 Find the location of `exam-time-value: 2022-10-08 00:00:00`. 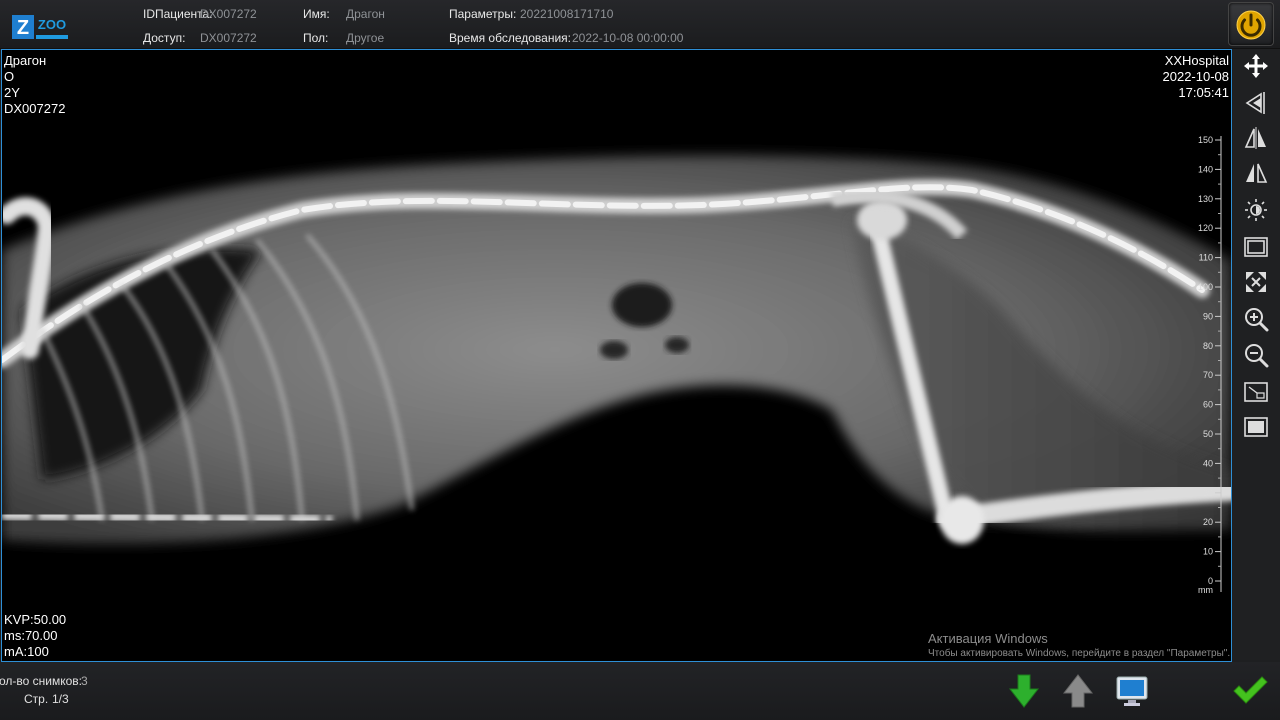

exam-time-value: 2022-10-08 00:00:00 is located at coordinates (628, 38).